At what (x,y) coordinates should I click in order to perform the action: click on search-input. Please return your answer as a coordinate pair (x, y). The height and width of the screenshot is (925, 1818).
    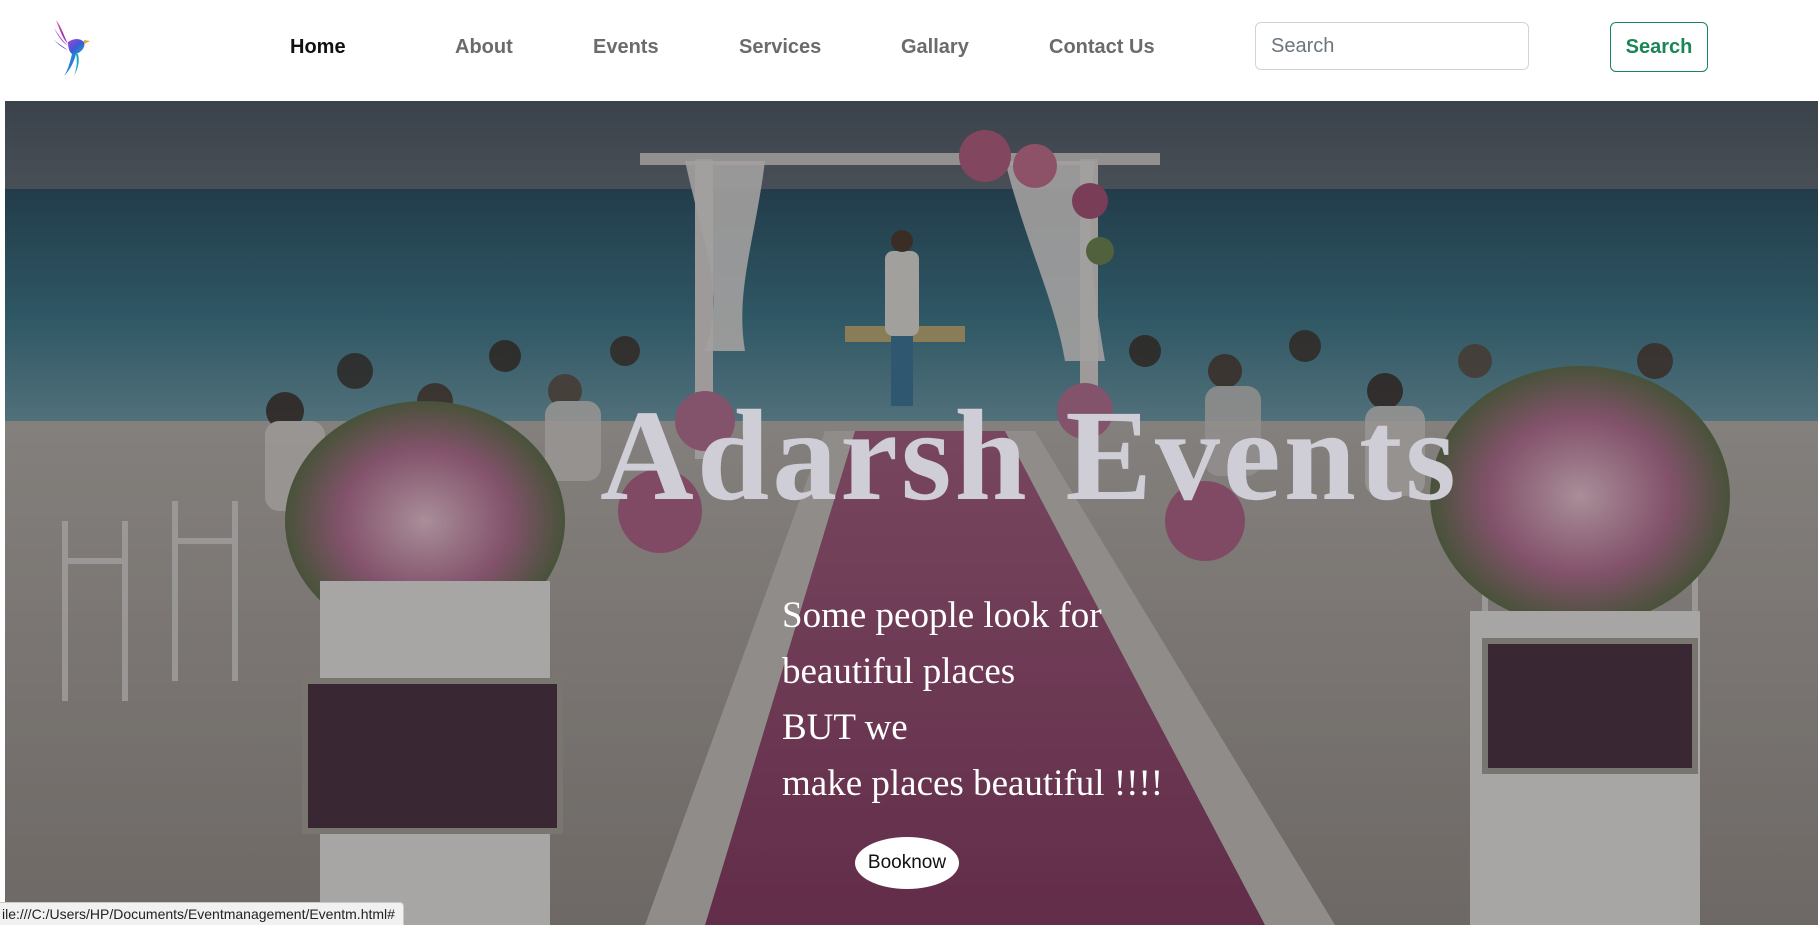
    Looking at the image, I should click on (1392, 46).